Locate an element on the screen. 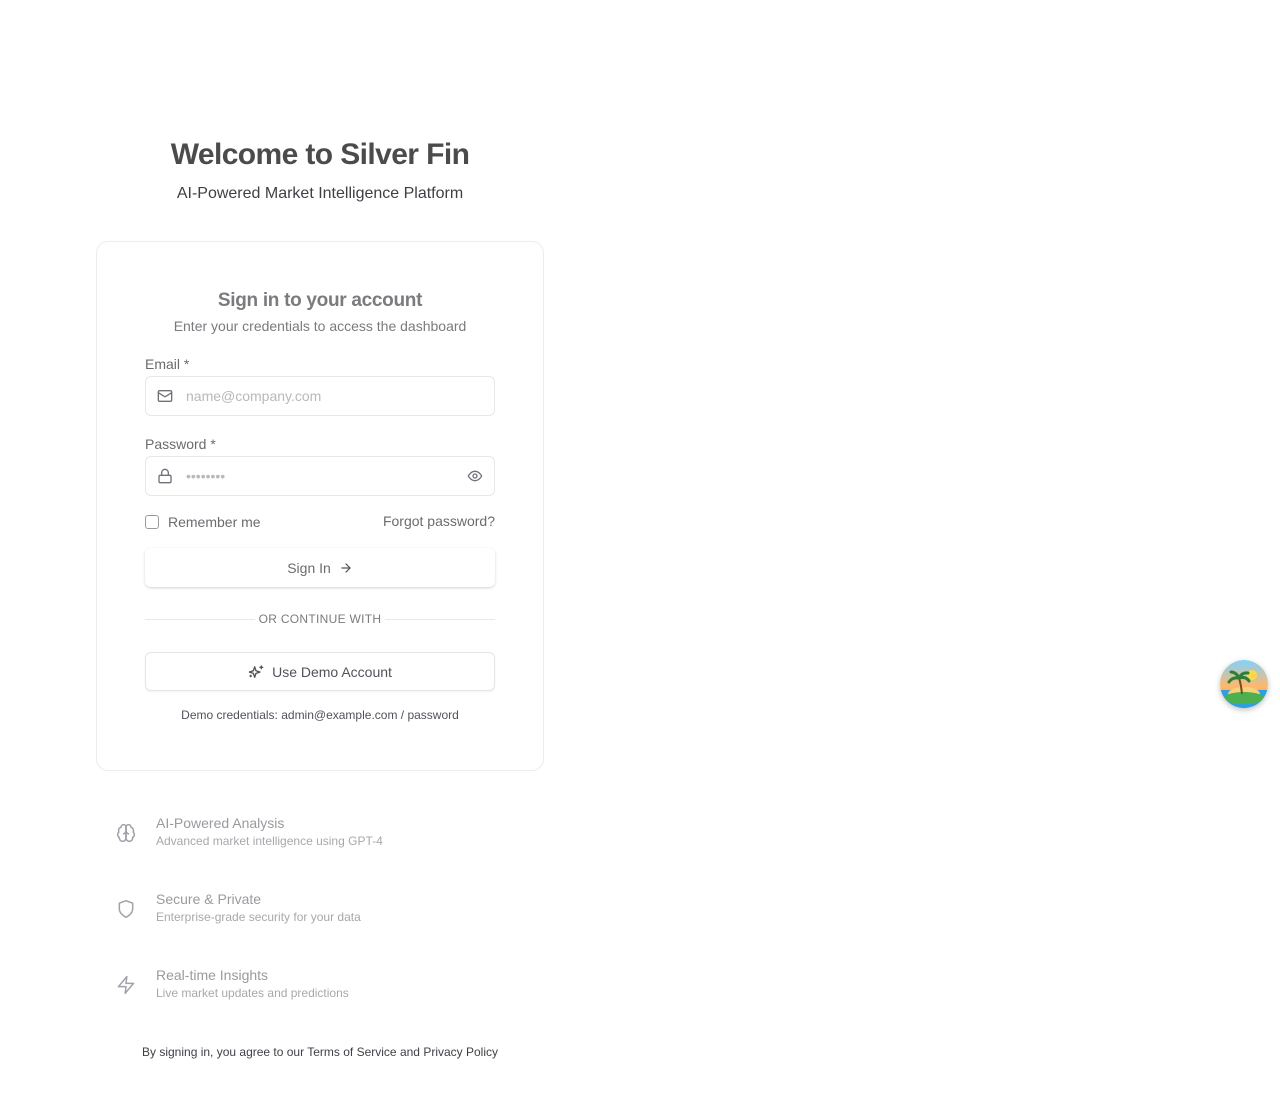 This screenshot has height=1106, width=1280. remember-me: Remember me is located at coordinates (203, 522).